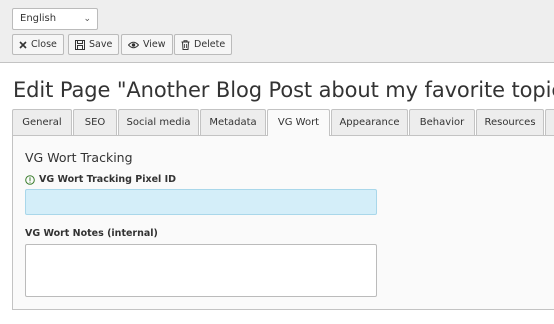 The height and width of the screenshot is (324, 554). I want to click on notes-label-text: VG Wort Notes (internal), so click(91, 233).